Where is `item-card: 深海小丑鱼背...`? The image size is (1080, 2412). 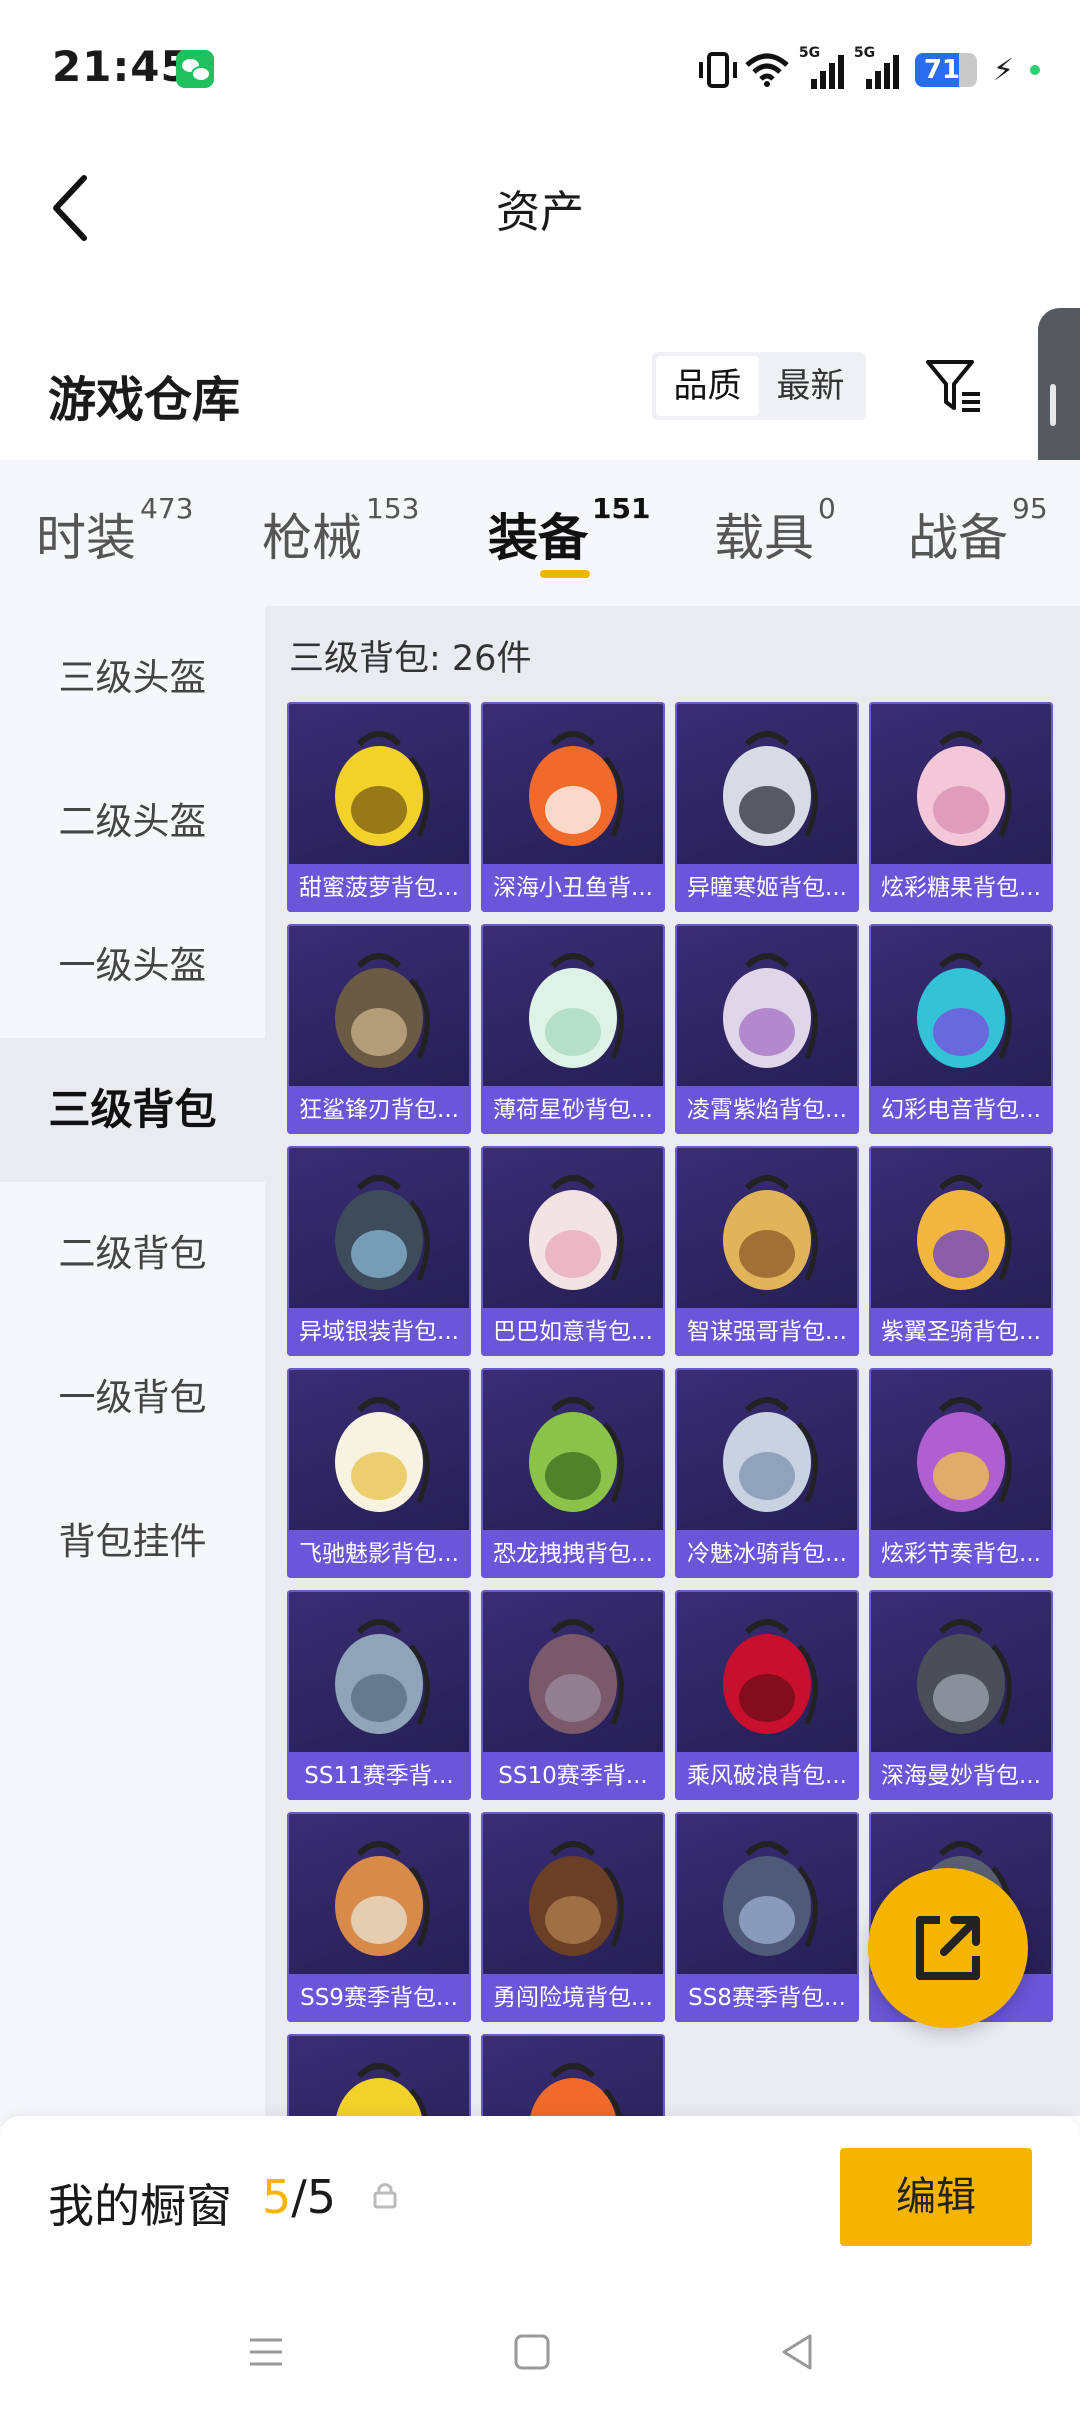
item-card: 深海小丑鱼背... is located at coordinates (573, 807).